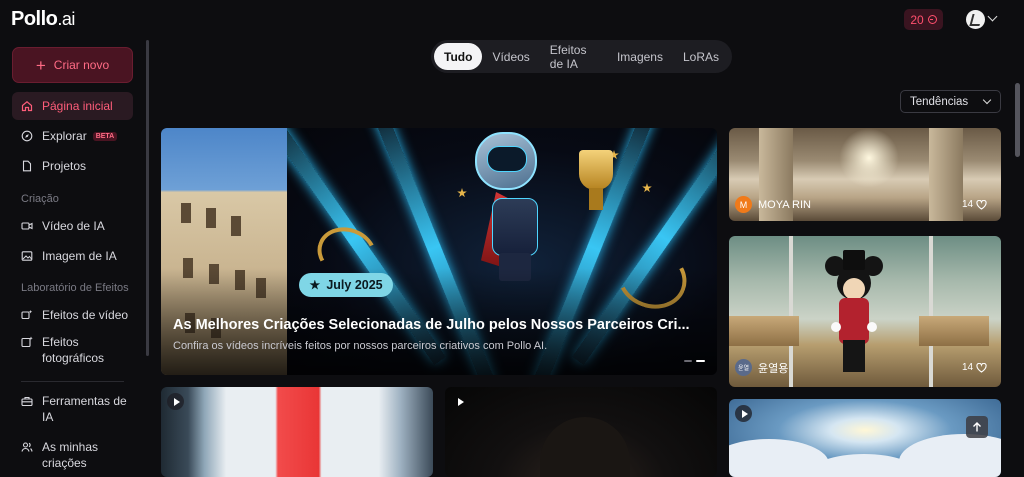 This screenshot has height=477, width=1024. I want to click on sidebar-item-home: Página inicial, so click(72, 106).